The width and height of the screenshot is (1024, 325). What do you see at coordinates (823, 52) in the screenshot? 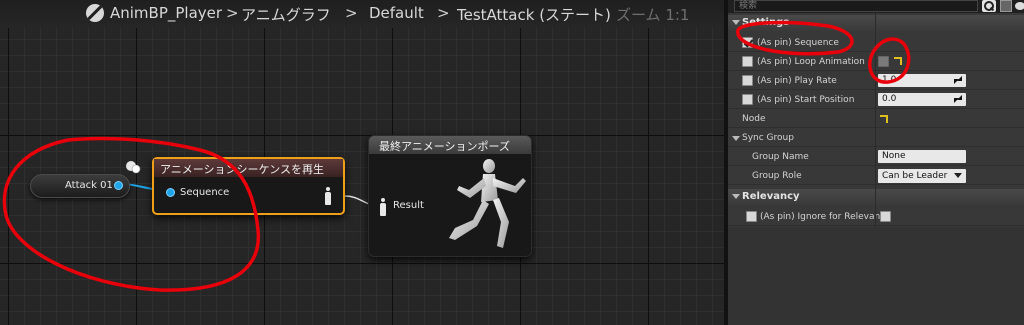
I see `red-annotation-marks` at bounding box center [823, 52].